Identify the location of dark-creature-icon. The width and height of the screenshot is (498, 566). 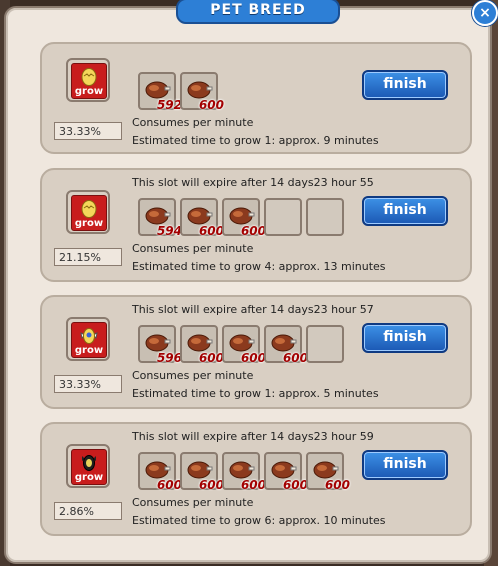
(89, 463).